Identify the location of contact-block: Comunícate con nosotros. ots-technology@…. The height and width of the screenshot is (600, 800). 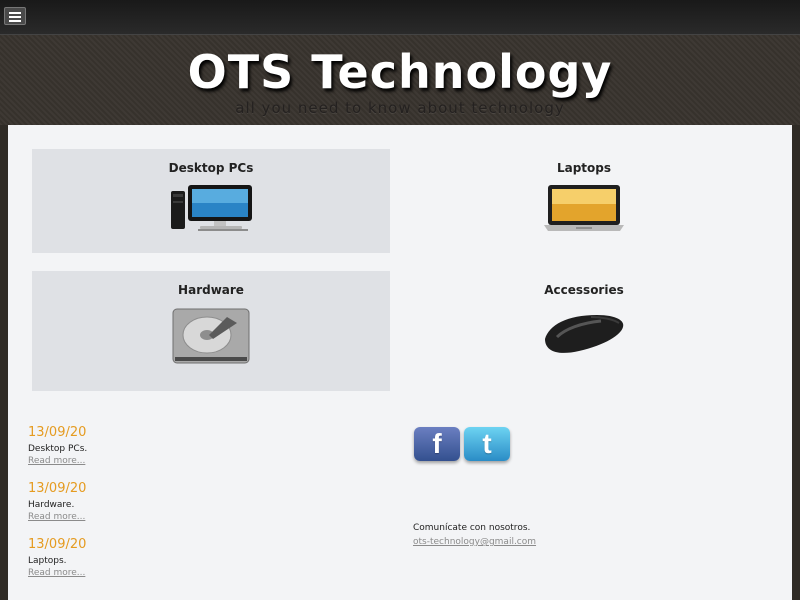
(543, 535).